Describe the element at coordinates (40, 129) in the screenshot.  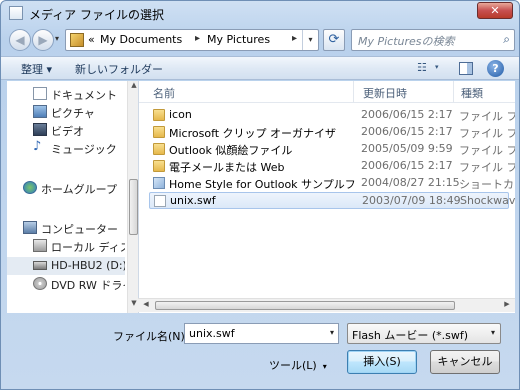
I see `video-icon` at that location.